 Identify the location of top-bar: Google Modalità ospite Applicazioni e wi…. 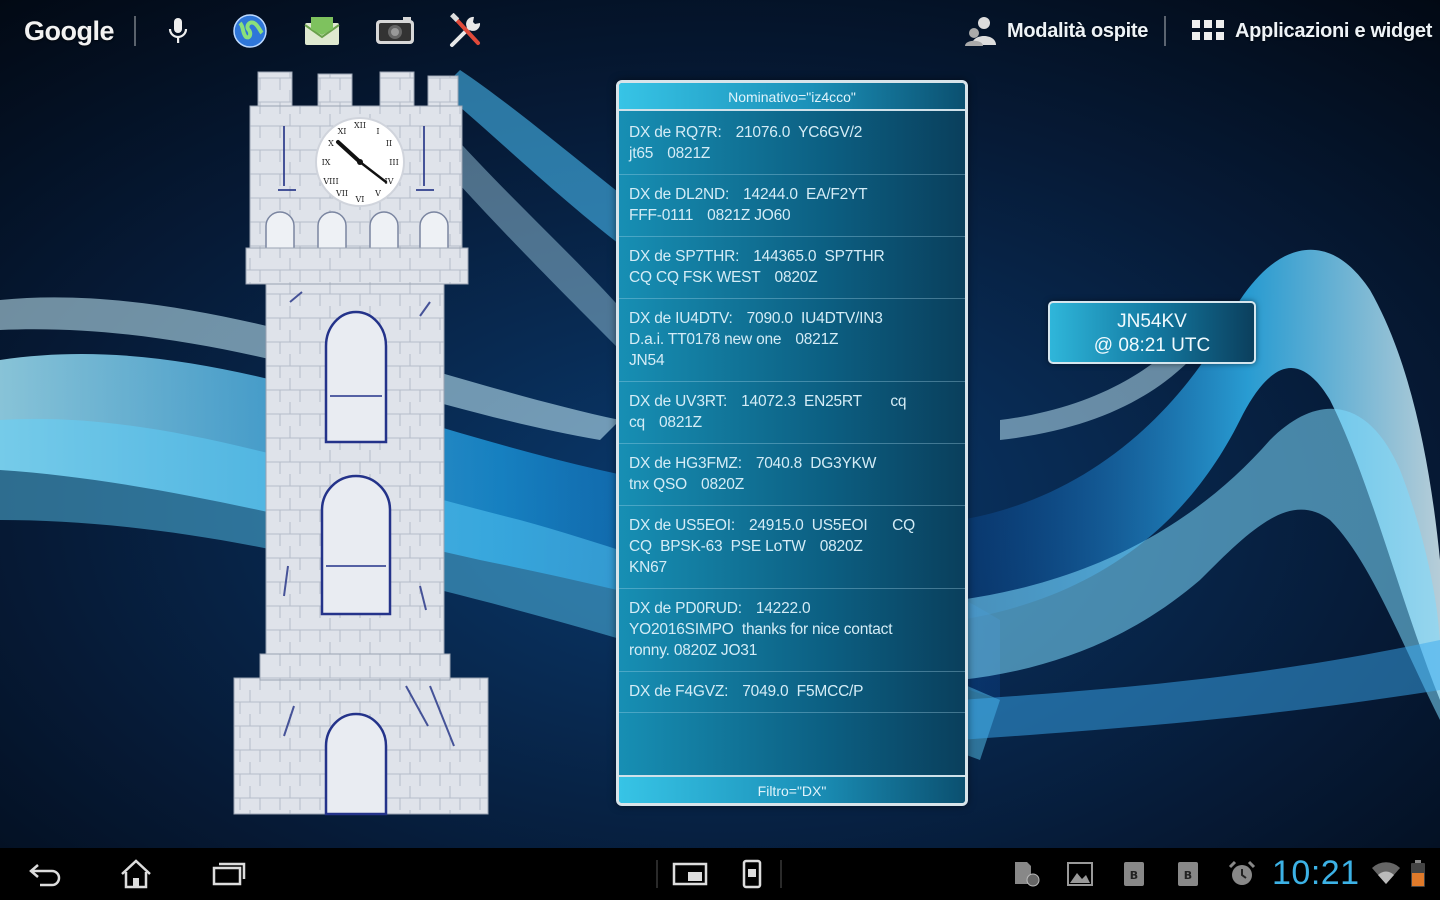
(720, 31).